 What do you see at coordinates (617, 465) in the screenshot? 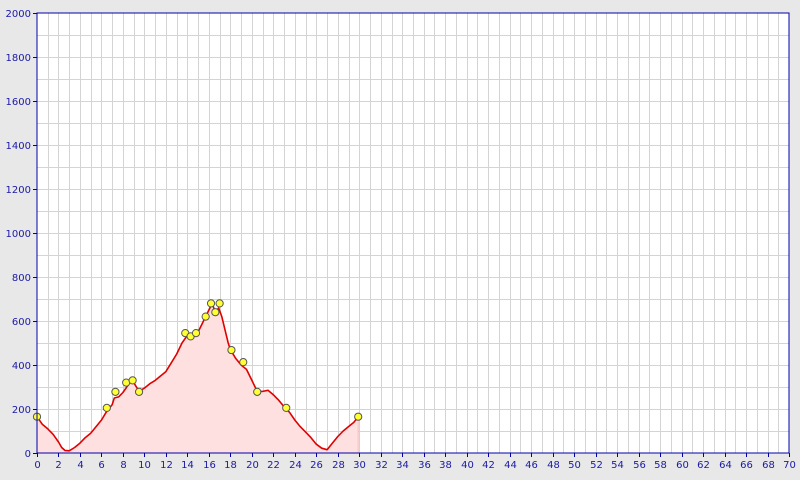
I see `x-tick-label: 54` at bounding box center [617, 465].